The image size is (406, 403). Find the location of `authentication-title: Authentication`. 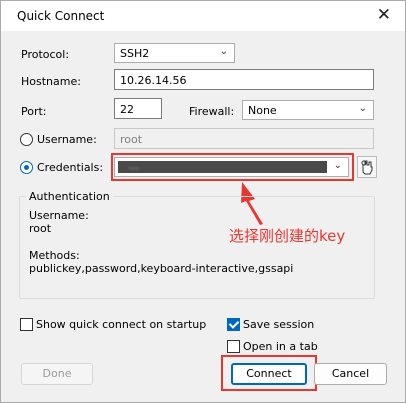

authentication-title: Authentication is located at coordinates (69, 196).